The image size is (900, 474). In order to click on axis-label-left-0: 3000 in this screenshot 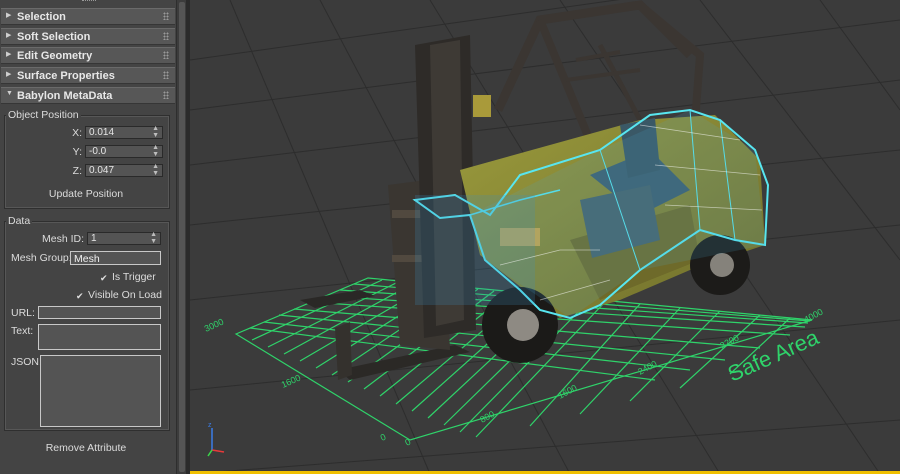, I will do `click(214, 325)`.